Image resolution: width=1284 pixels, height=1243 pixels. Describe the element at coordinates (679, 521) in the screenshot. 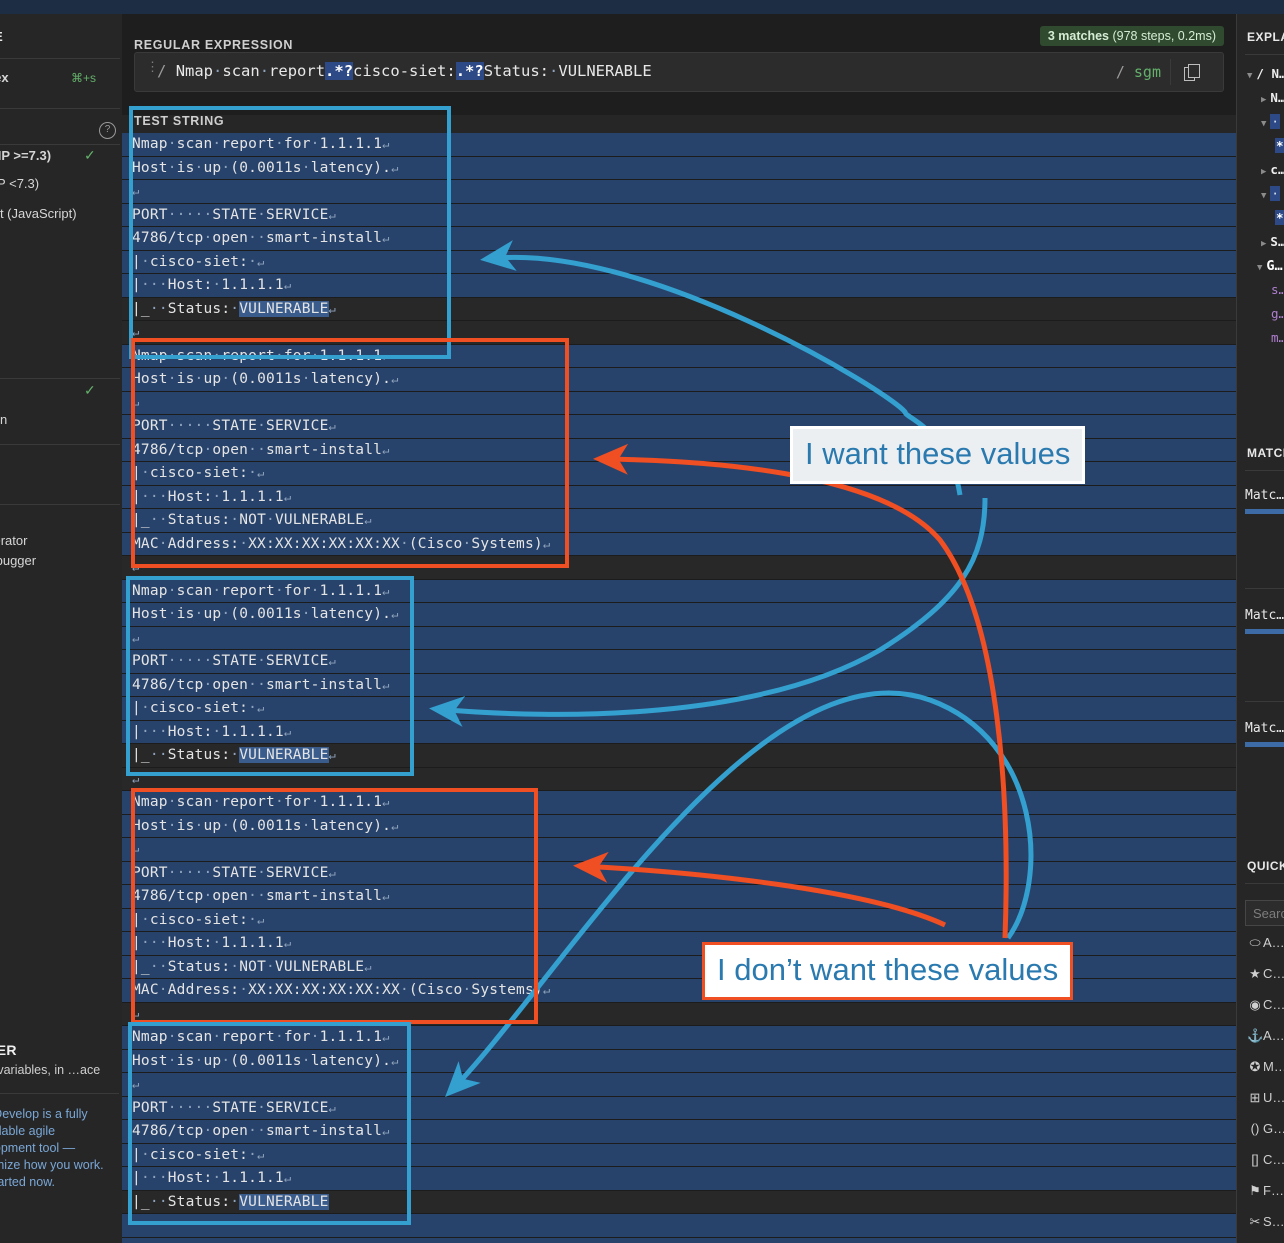

I see `editor-line: |_··Status:·NOT·VULNERABLE↵` at that location.